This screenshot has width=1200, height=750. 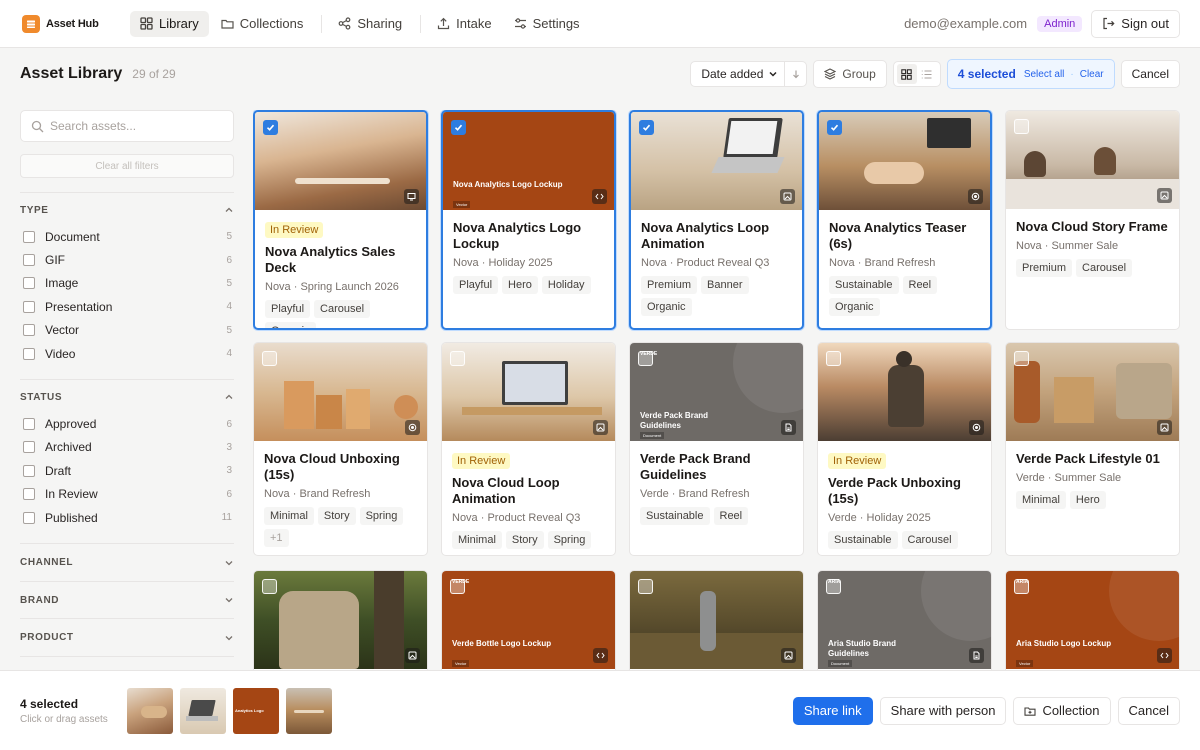 I want to click on asset-card: VERDE Verde Bottle Logo Lockup Vector, so click(x=528, y=620).